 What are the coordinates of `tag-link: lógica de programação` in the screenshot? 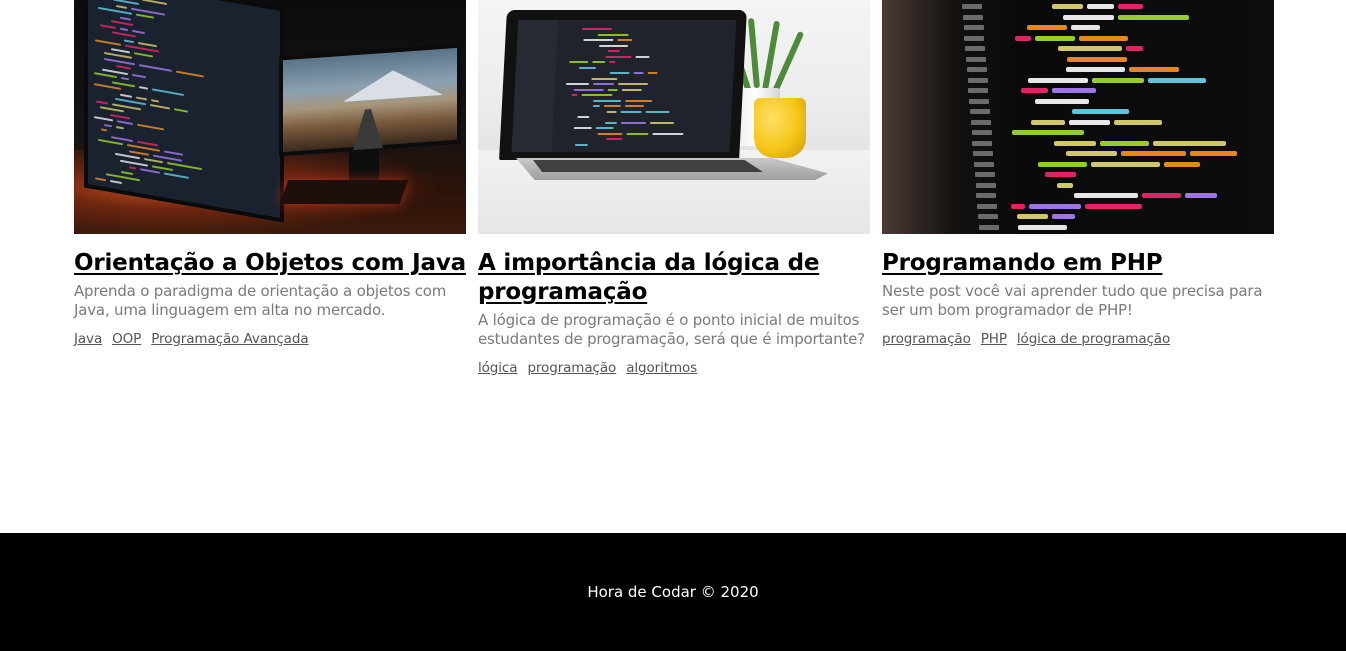 It's located at (1093, 339).